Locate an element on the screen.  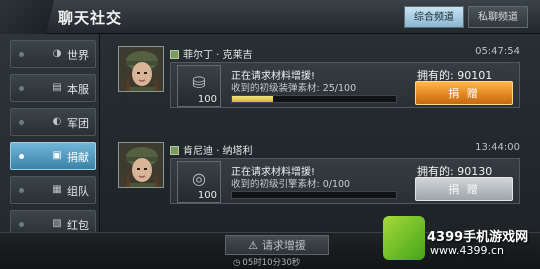
tab-global-channel: 综合频道 is located at coordinates (434, 17).